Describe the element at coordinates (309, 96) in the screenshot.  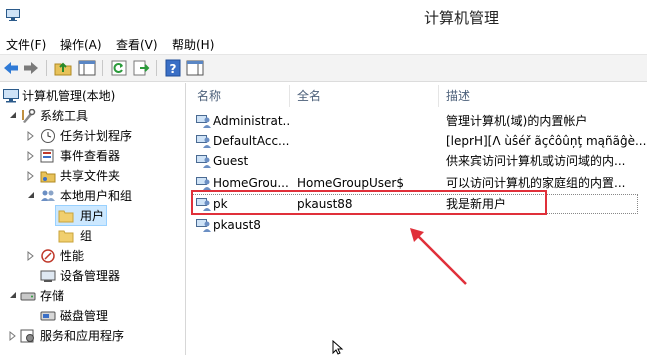
I see `column-header-fullname: 全名` at that location.